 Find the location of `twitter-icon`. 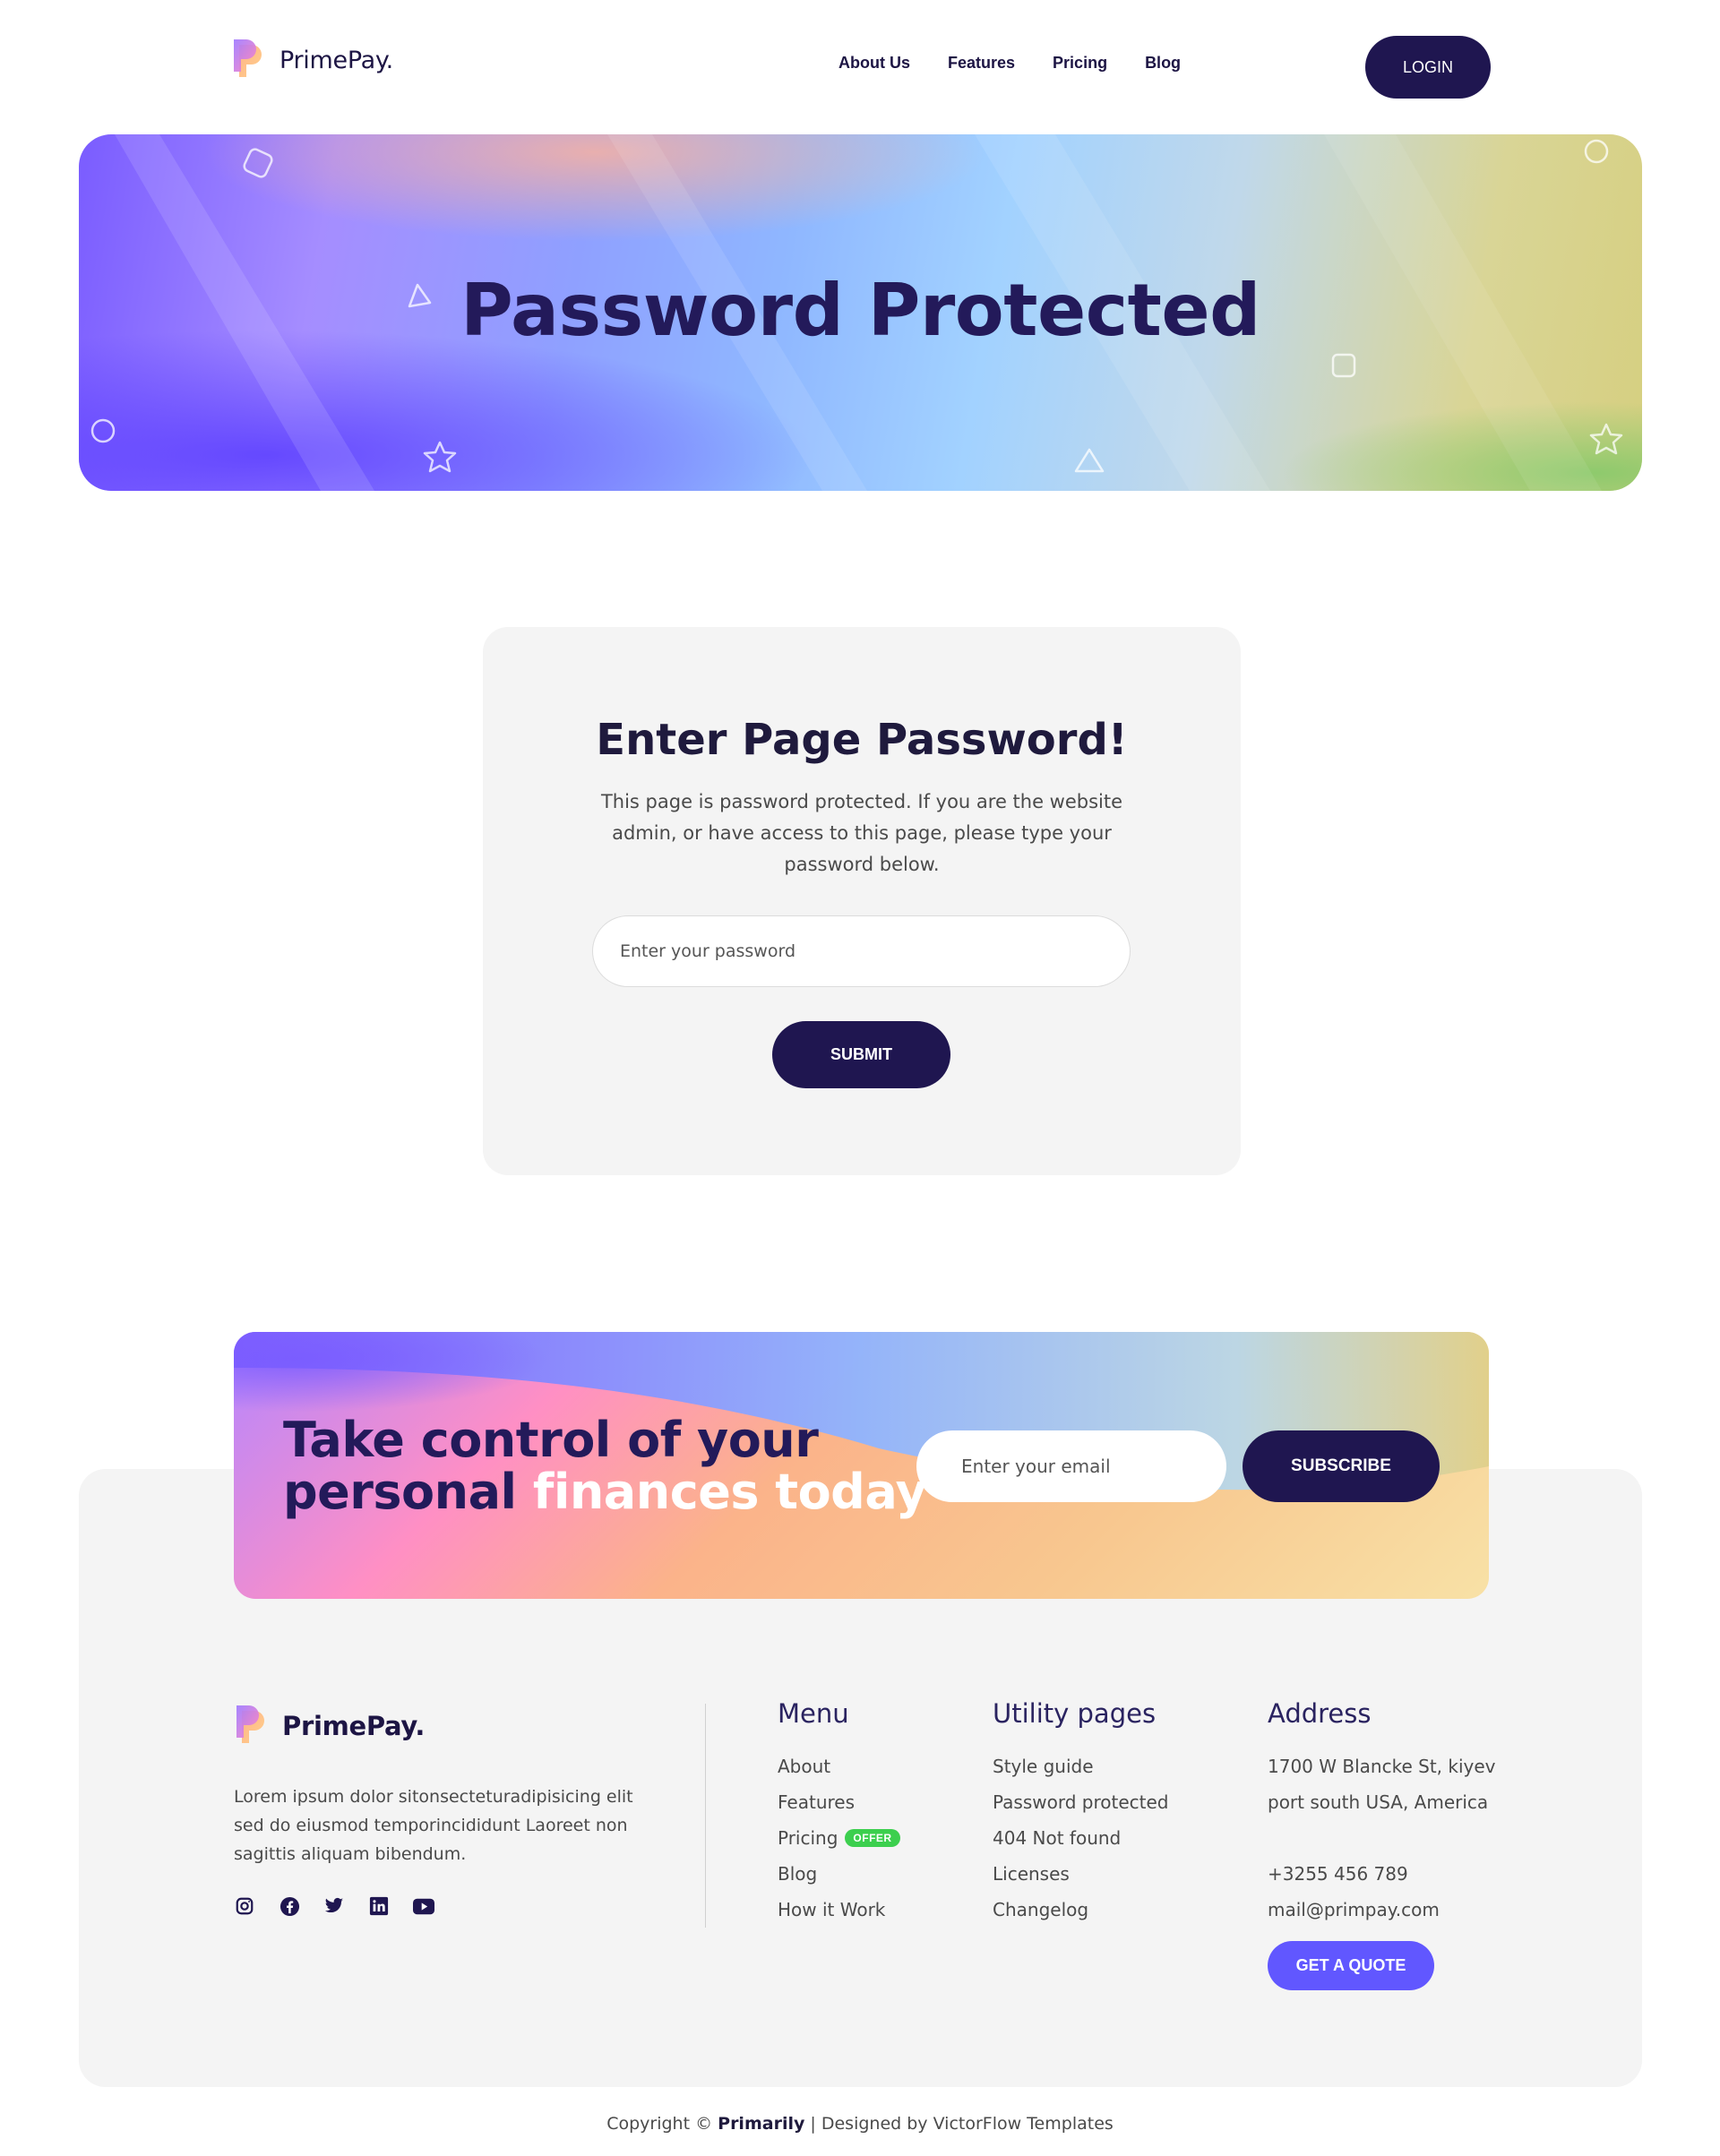

twitter-icon is located at coordinates (334, 1906).